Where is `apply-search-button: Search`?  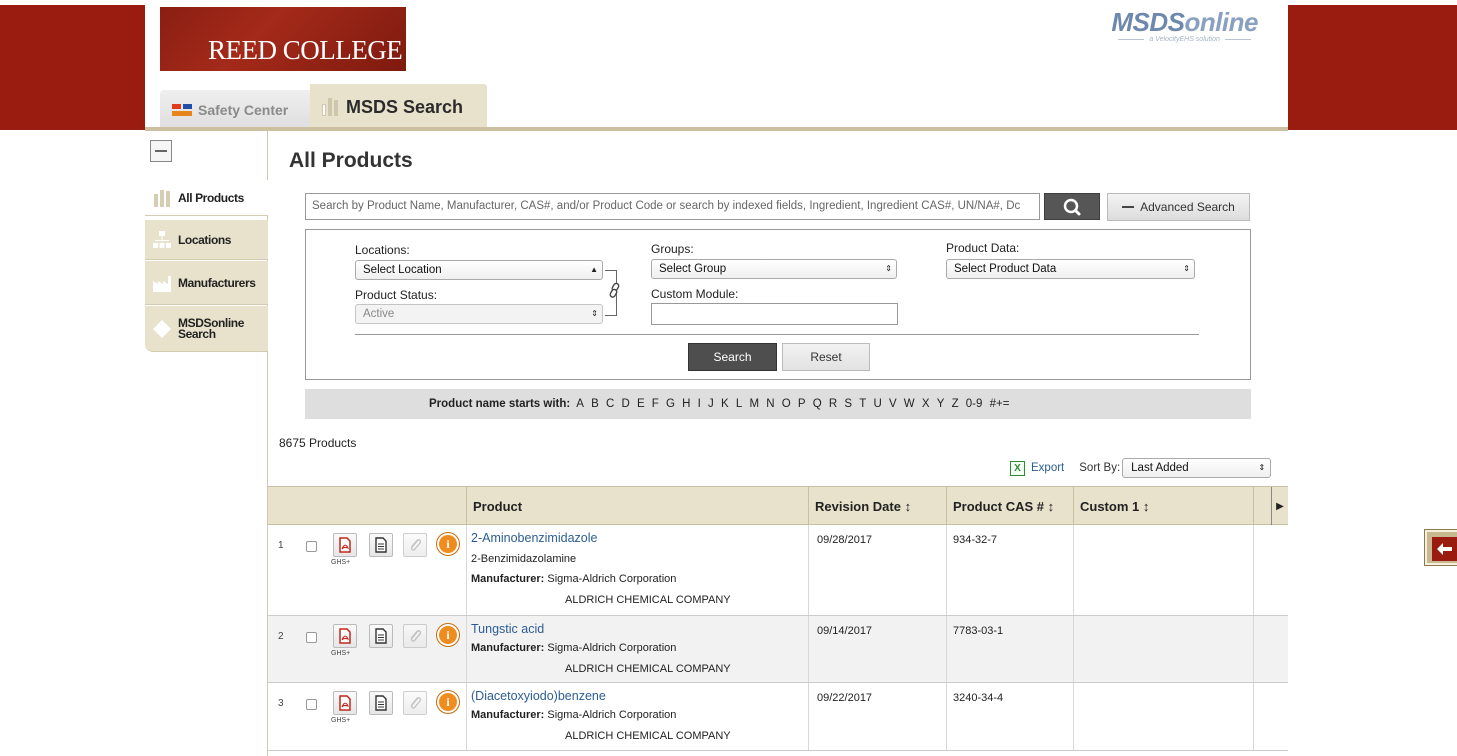
apply-search-button: Search is located at coordinates (732, 357).